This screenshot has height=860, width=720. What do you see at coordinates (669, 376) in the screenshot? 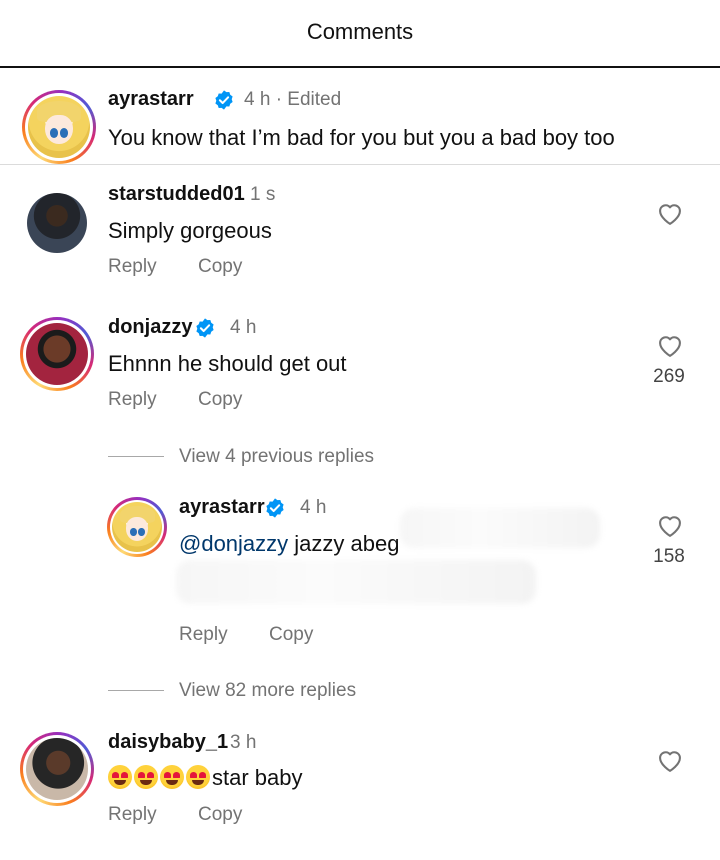
I see `like-count: 269` at bounding box center [669, 376].